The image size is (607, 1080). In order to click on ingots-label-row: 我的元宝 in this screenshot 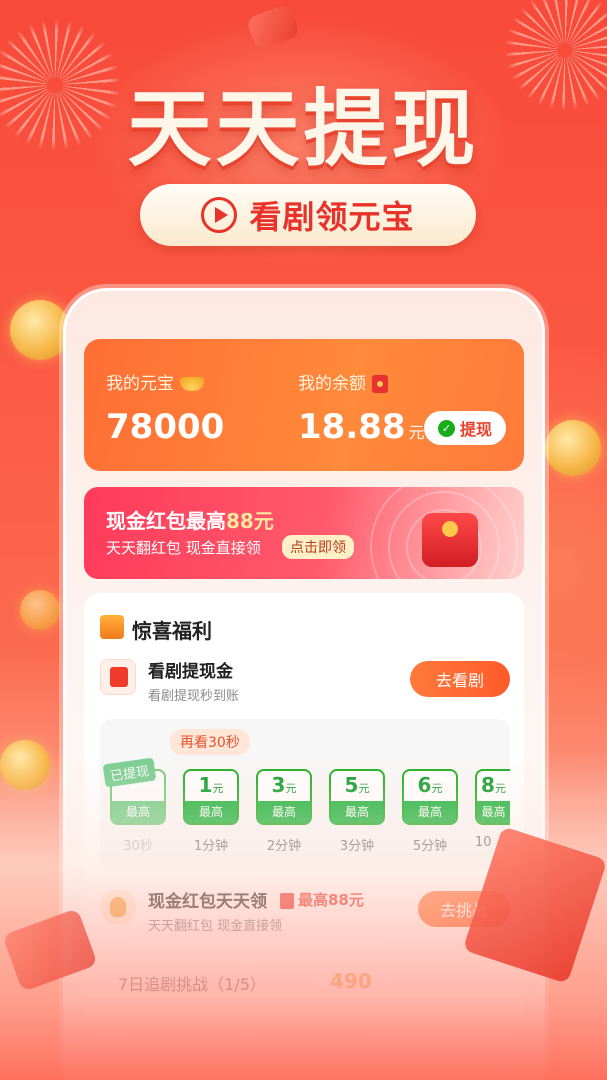, I will do `click(155, 381)`.